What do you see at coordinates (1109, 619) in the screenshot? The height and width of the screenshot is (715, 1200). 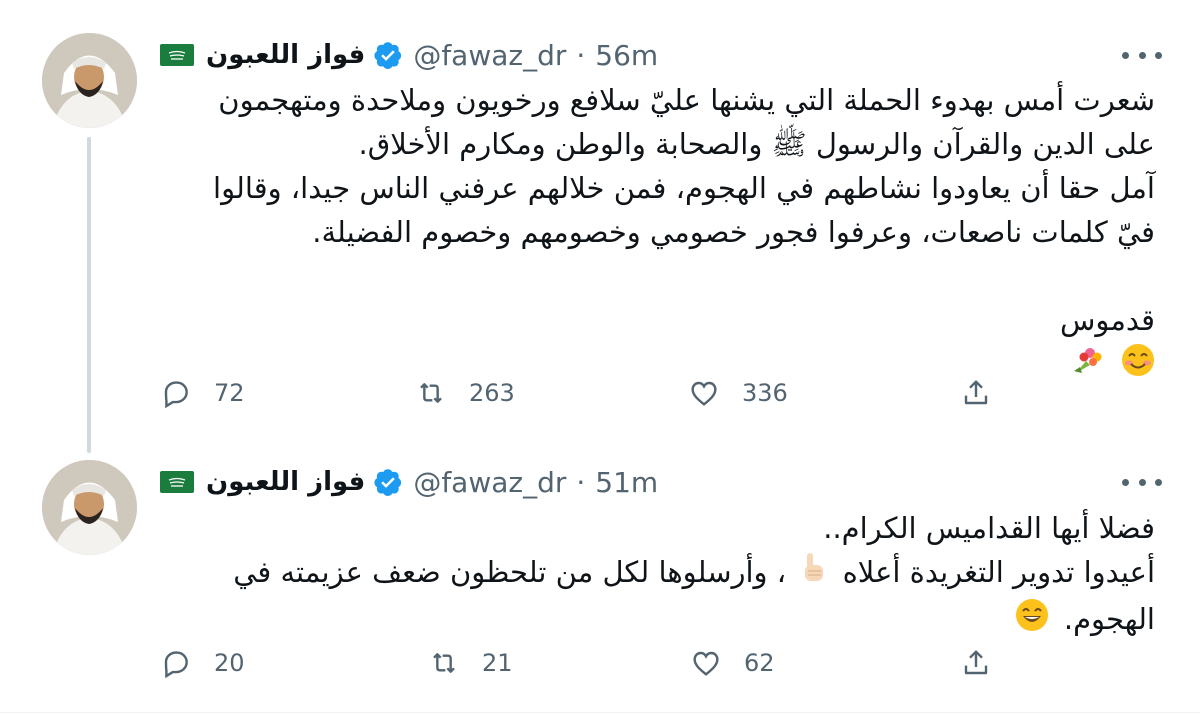 I see `tweet-segment: الهجوم.` at bounding box center [1109, 619].